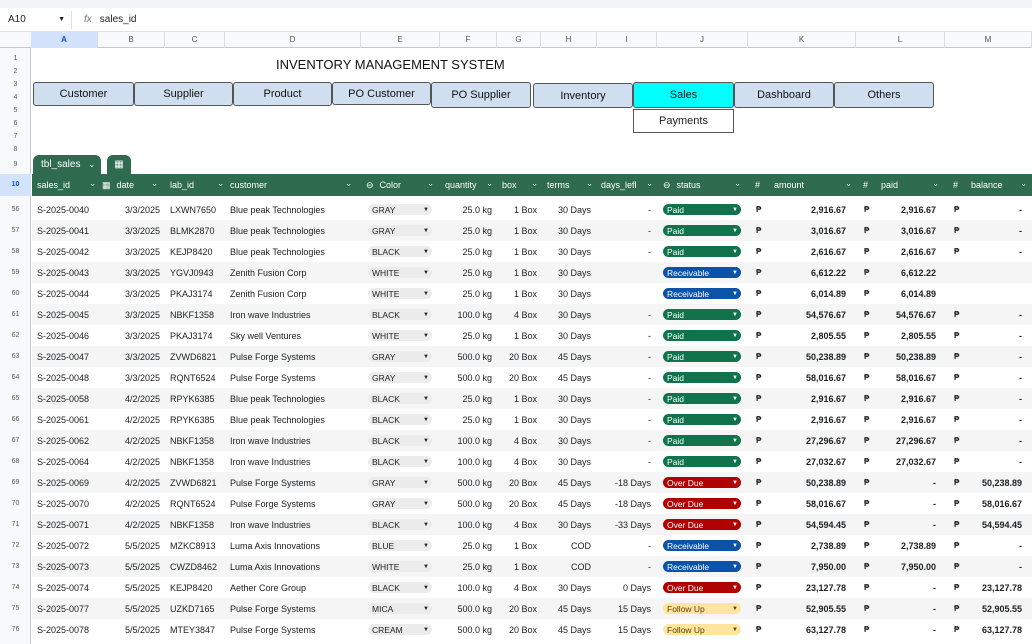 The height and width of the screenshot is (644, 1032). Describe the element at coordinates (625, 524) in the screenshot. I see `days-left-cell: -33 Days` at that location.